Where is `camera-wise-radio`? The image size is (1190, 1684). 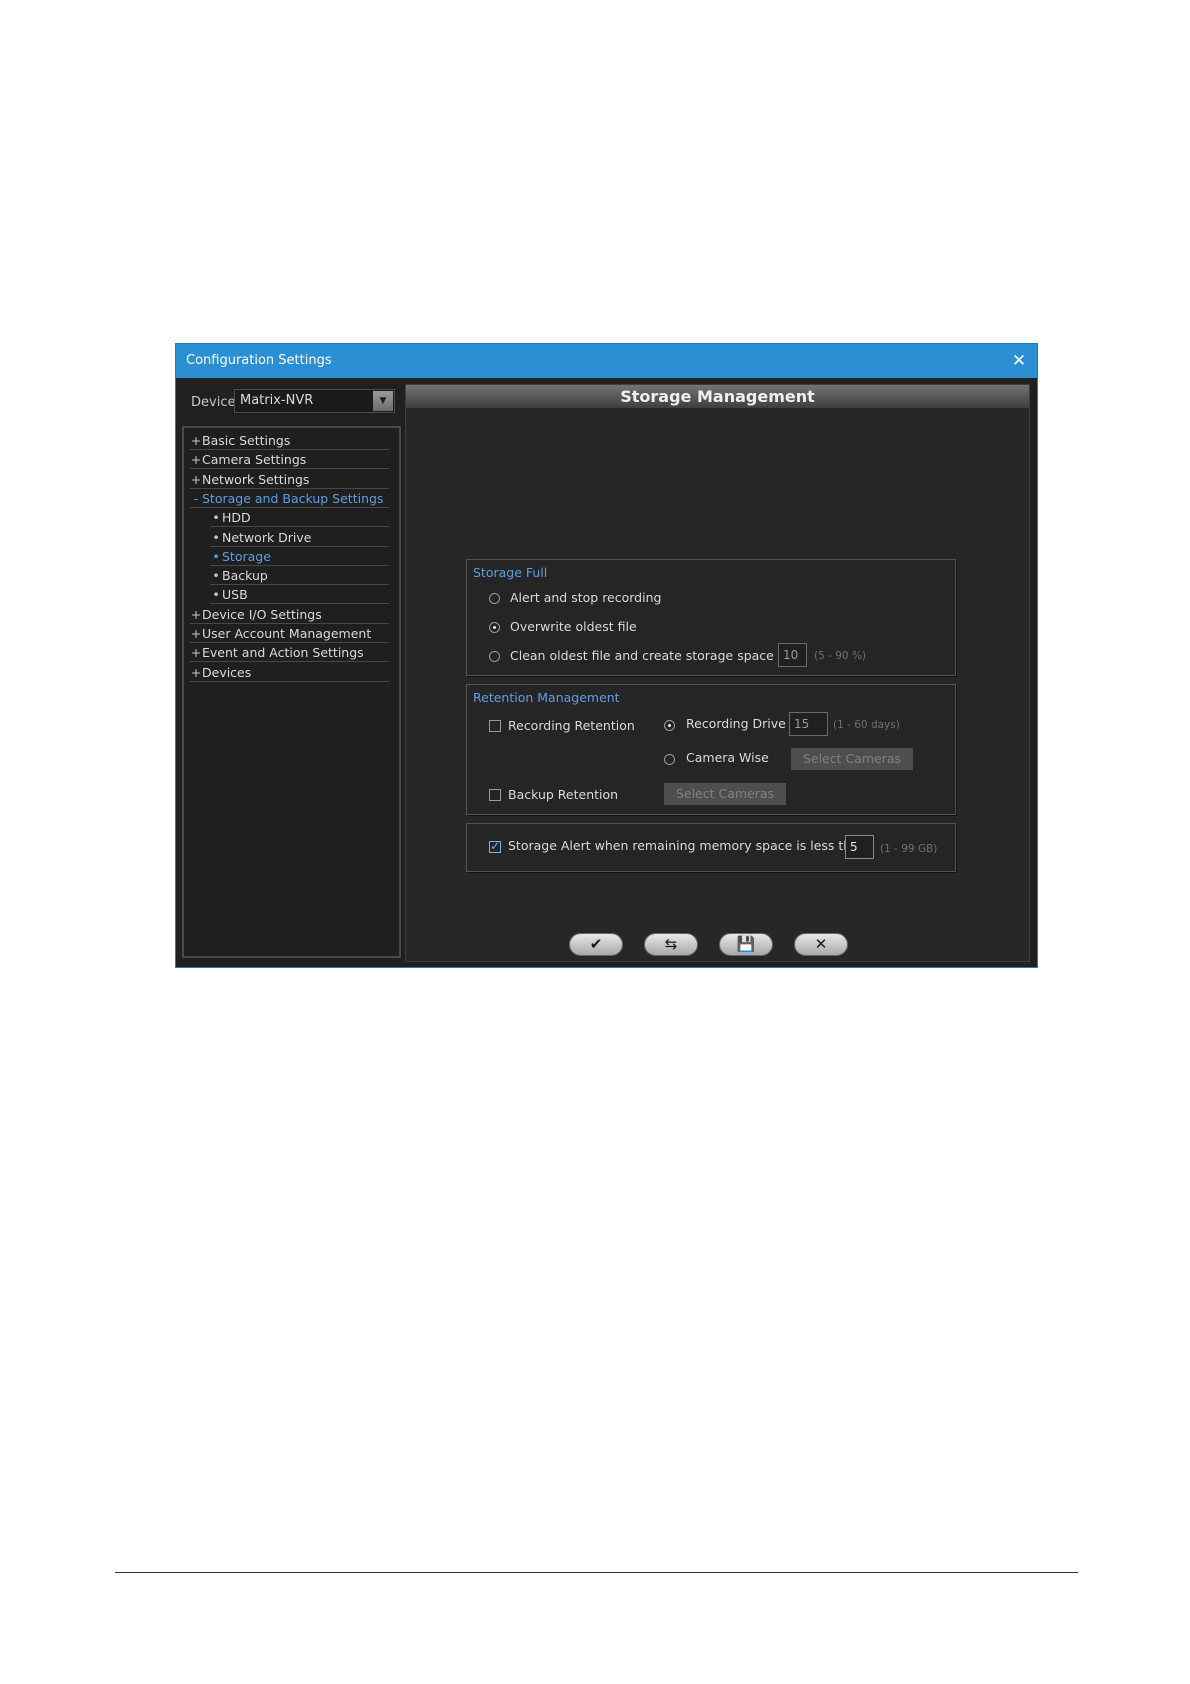 camera-wise-radio is located at coordinates (669, 759).